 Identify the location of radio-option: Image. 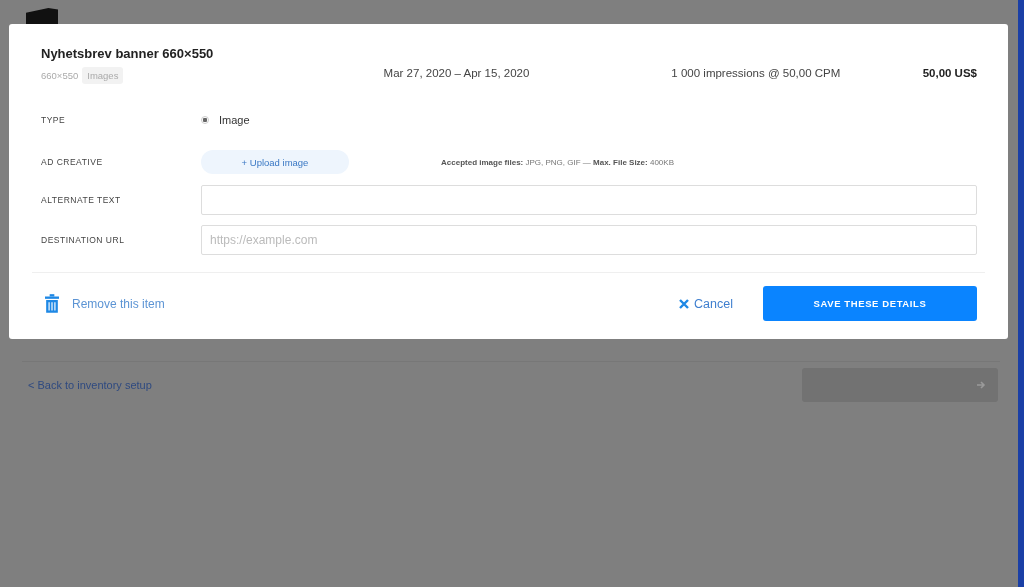
(225, 120).